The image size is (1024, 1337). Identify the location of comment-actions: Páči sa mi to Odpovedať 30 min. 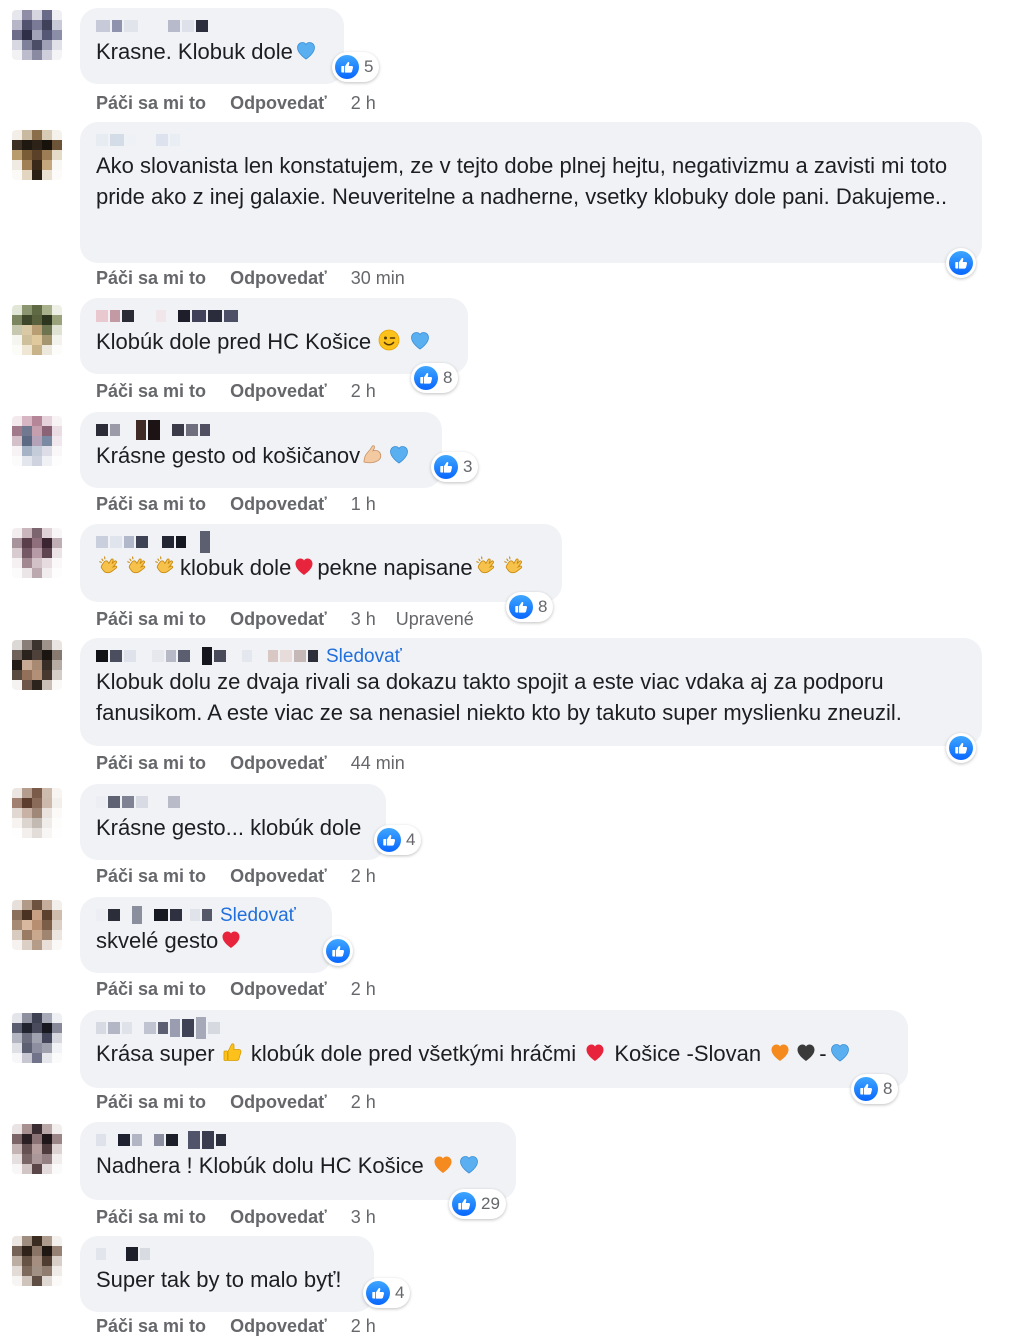
(250, 278).